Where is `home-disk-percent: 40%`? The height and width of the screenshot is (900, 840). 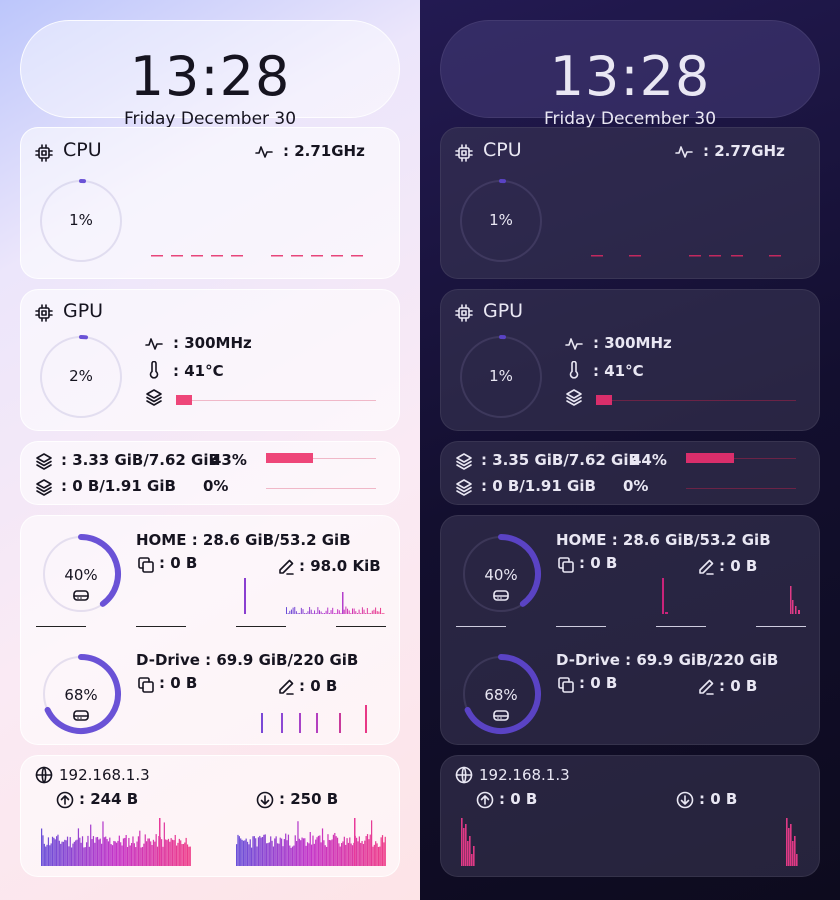
home-disk-percent: 40% is located at coordinates (81, 575).